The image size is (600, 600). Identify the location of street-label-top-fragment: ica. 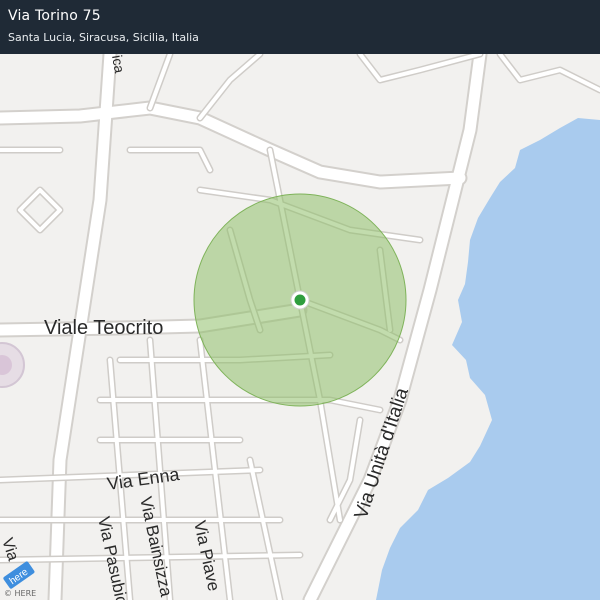
(118, 64).